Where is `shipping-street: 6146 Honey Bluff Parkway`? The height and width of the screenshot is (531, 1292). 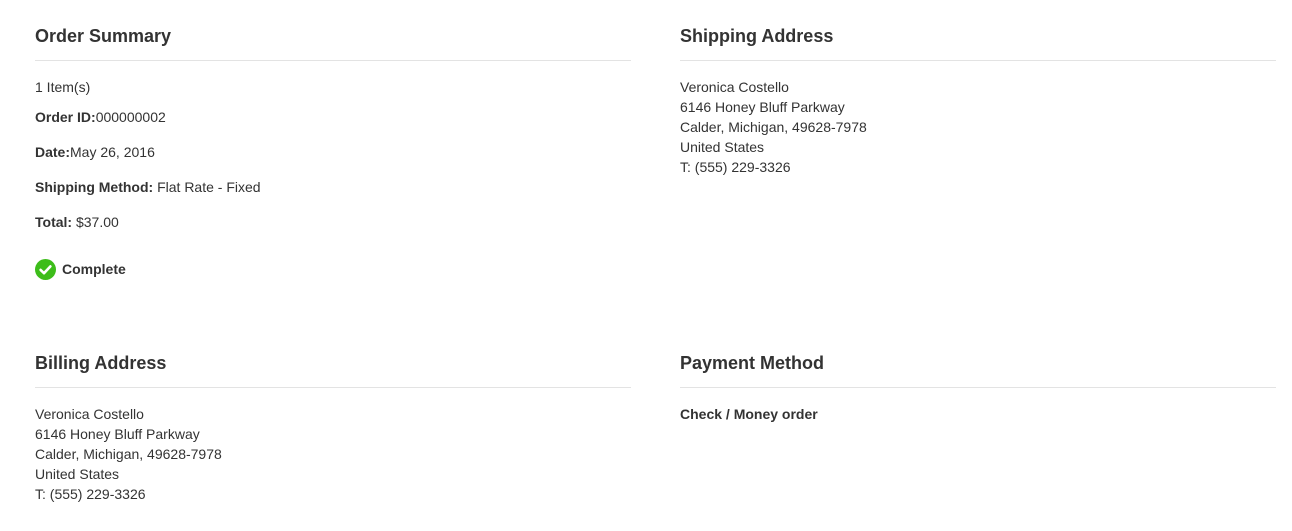
shipping-street: 6146 Honey Bluff Parkway is located at coordinates (762, 107).